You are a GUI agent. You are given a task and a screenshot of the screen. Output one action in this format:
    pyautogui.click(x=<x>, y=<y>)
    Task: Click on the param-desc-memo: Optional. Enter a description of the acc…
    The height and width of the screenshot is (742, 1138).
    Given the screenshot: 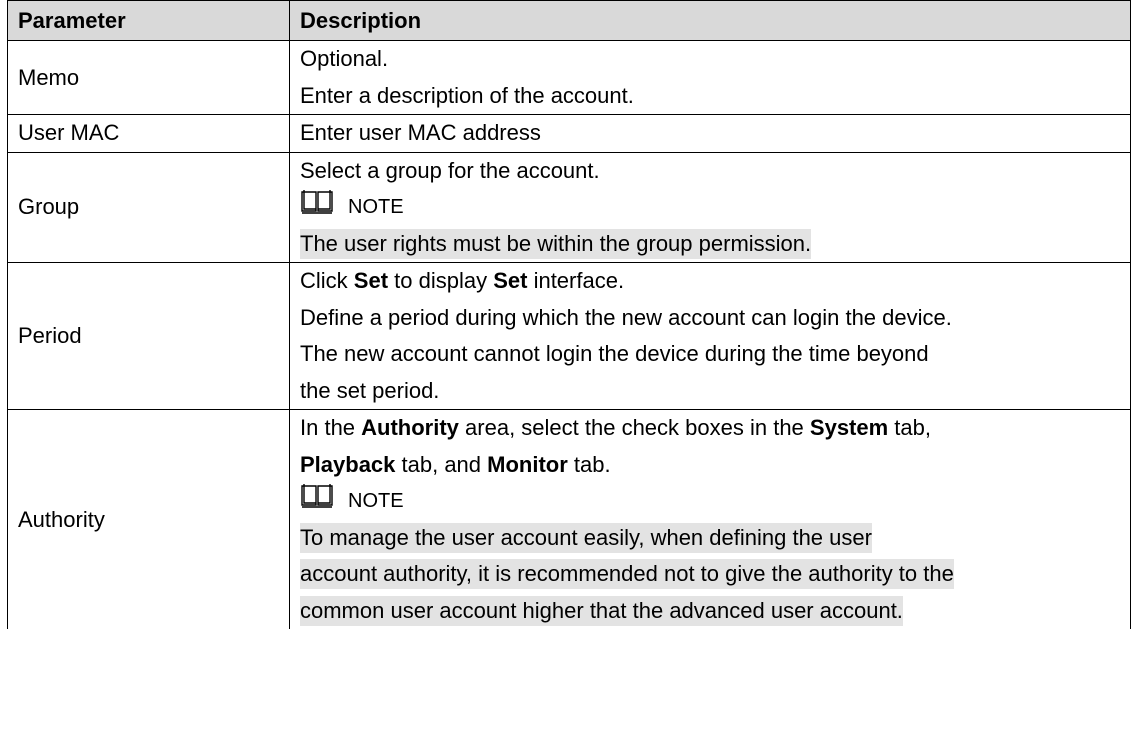 What is the action you would take?
    pyautogui.click(x=710, y=77)
    